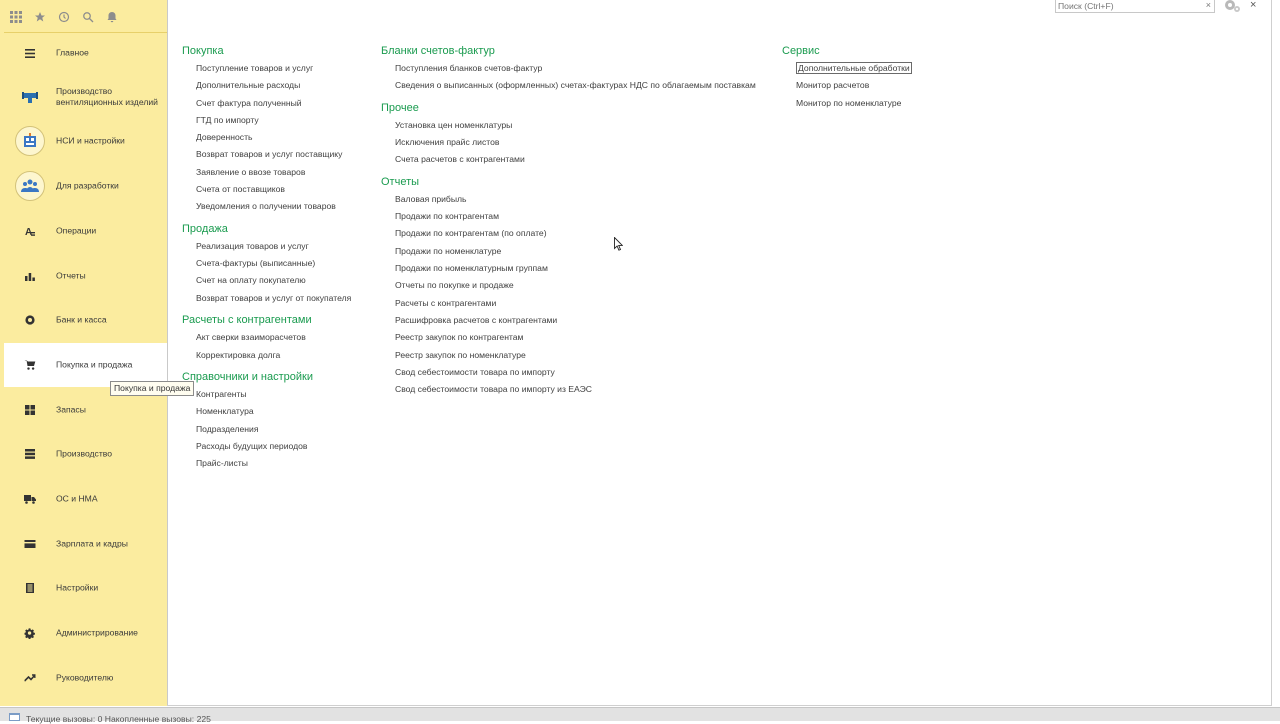 This screenshot has height=724, width=1280. What do you see at coordinates (81, 319) in the screenshot?
I see `section-label: Банк и касса` at bounding box center [81, 319].